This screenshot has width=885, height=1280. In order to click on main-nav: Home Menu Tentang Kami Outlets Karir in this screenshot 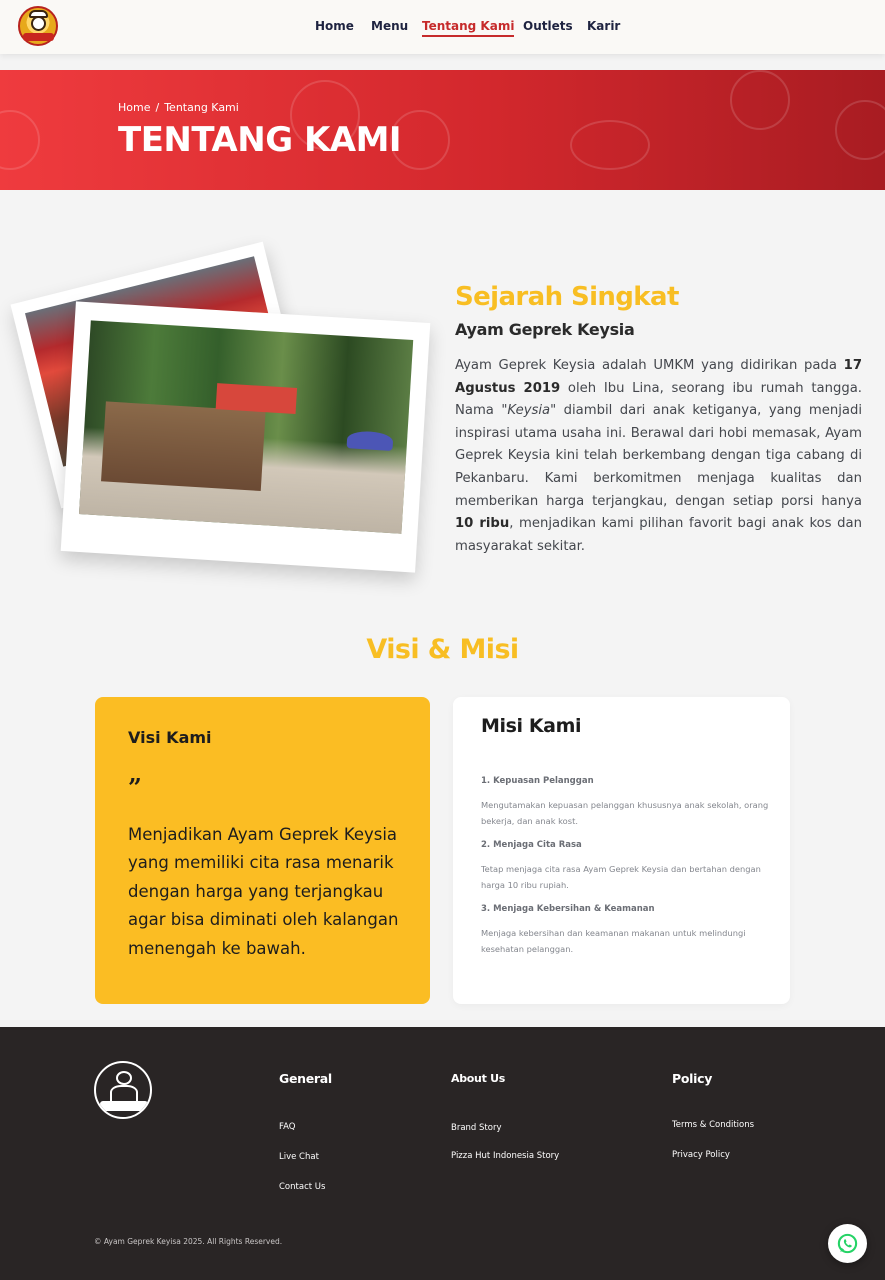, I will do `click(442, 29)`.